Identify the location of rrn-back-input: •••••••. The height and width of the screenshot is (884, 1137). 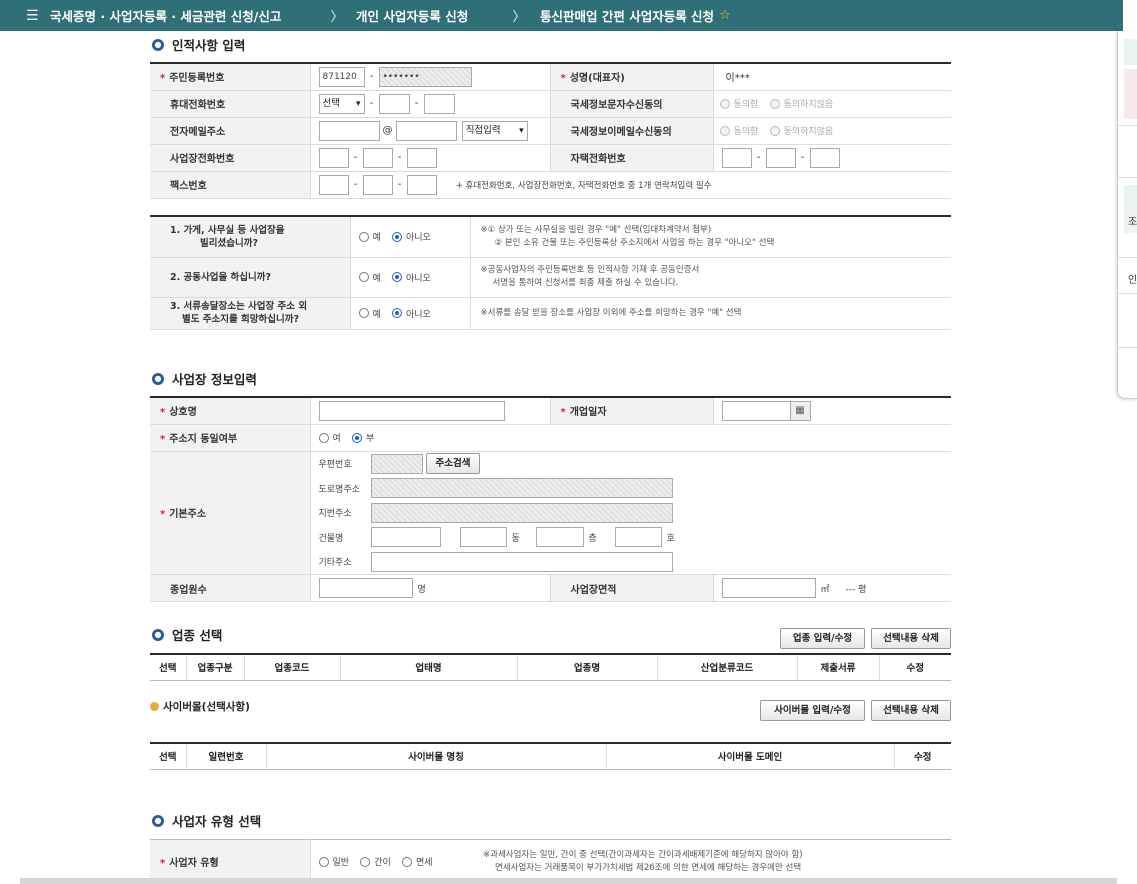
(425, 76).